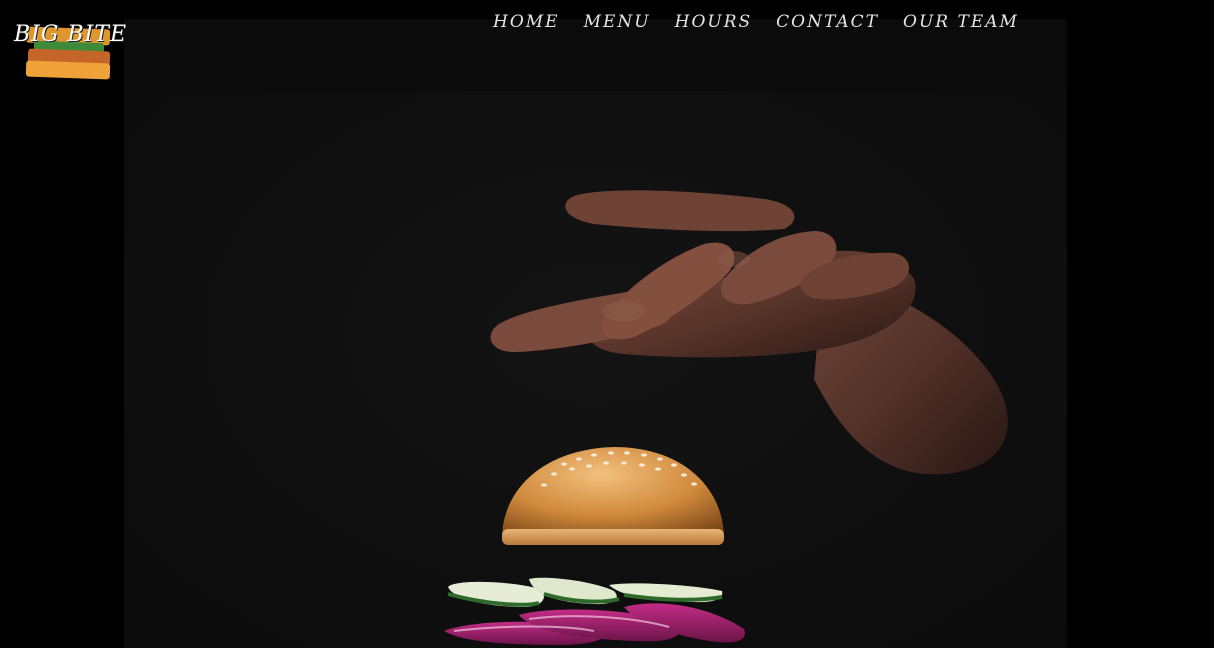  I want to click on nav-menu: MENU, so click(617, 22).